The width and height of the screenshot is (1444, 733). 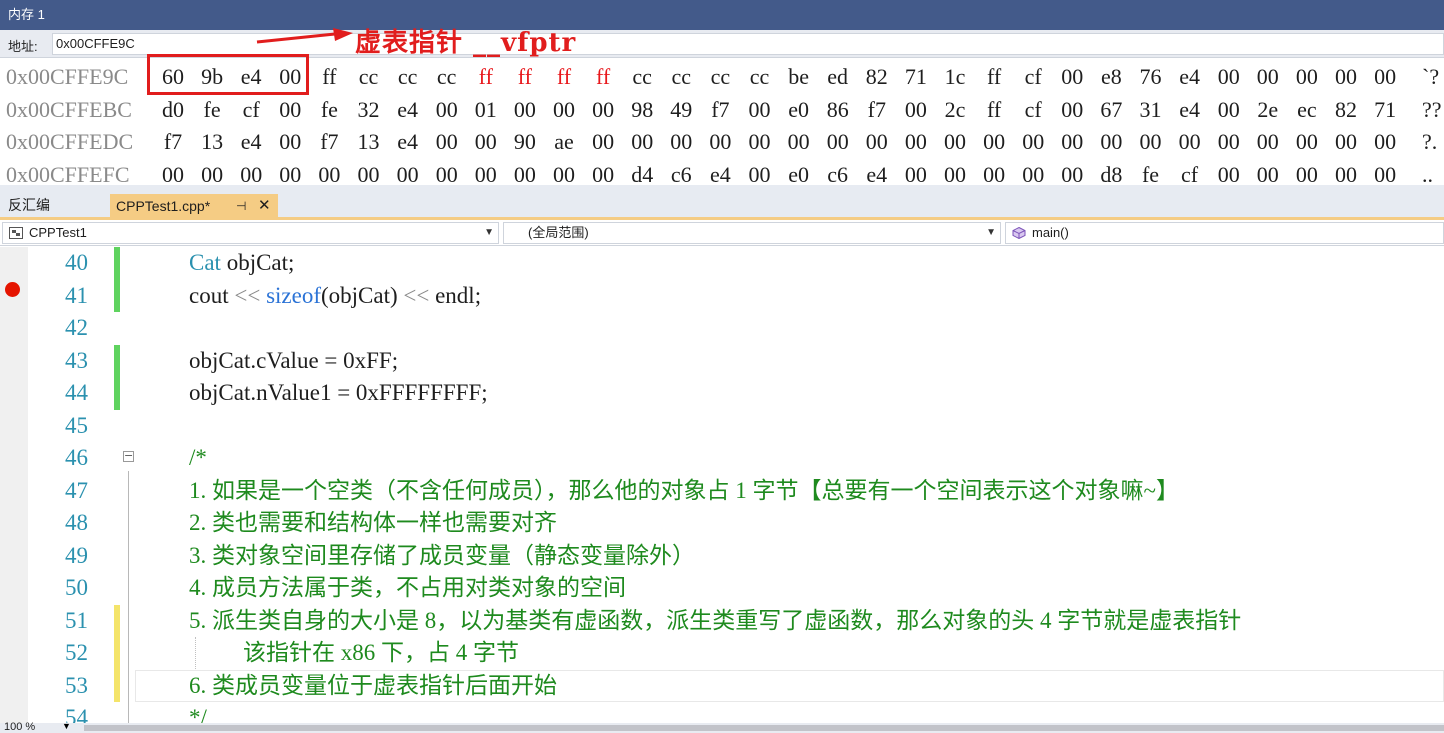 I want to click on memory-byte: ed, so click(x=838, y=77).